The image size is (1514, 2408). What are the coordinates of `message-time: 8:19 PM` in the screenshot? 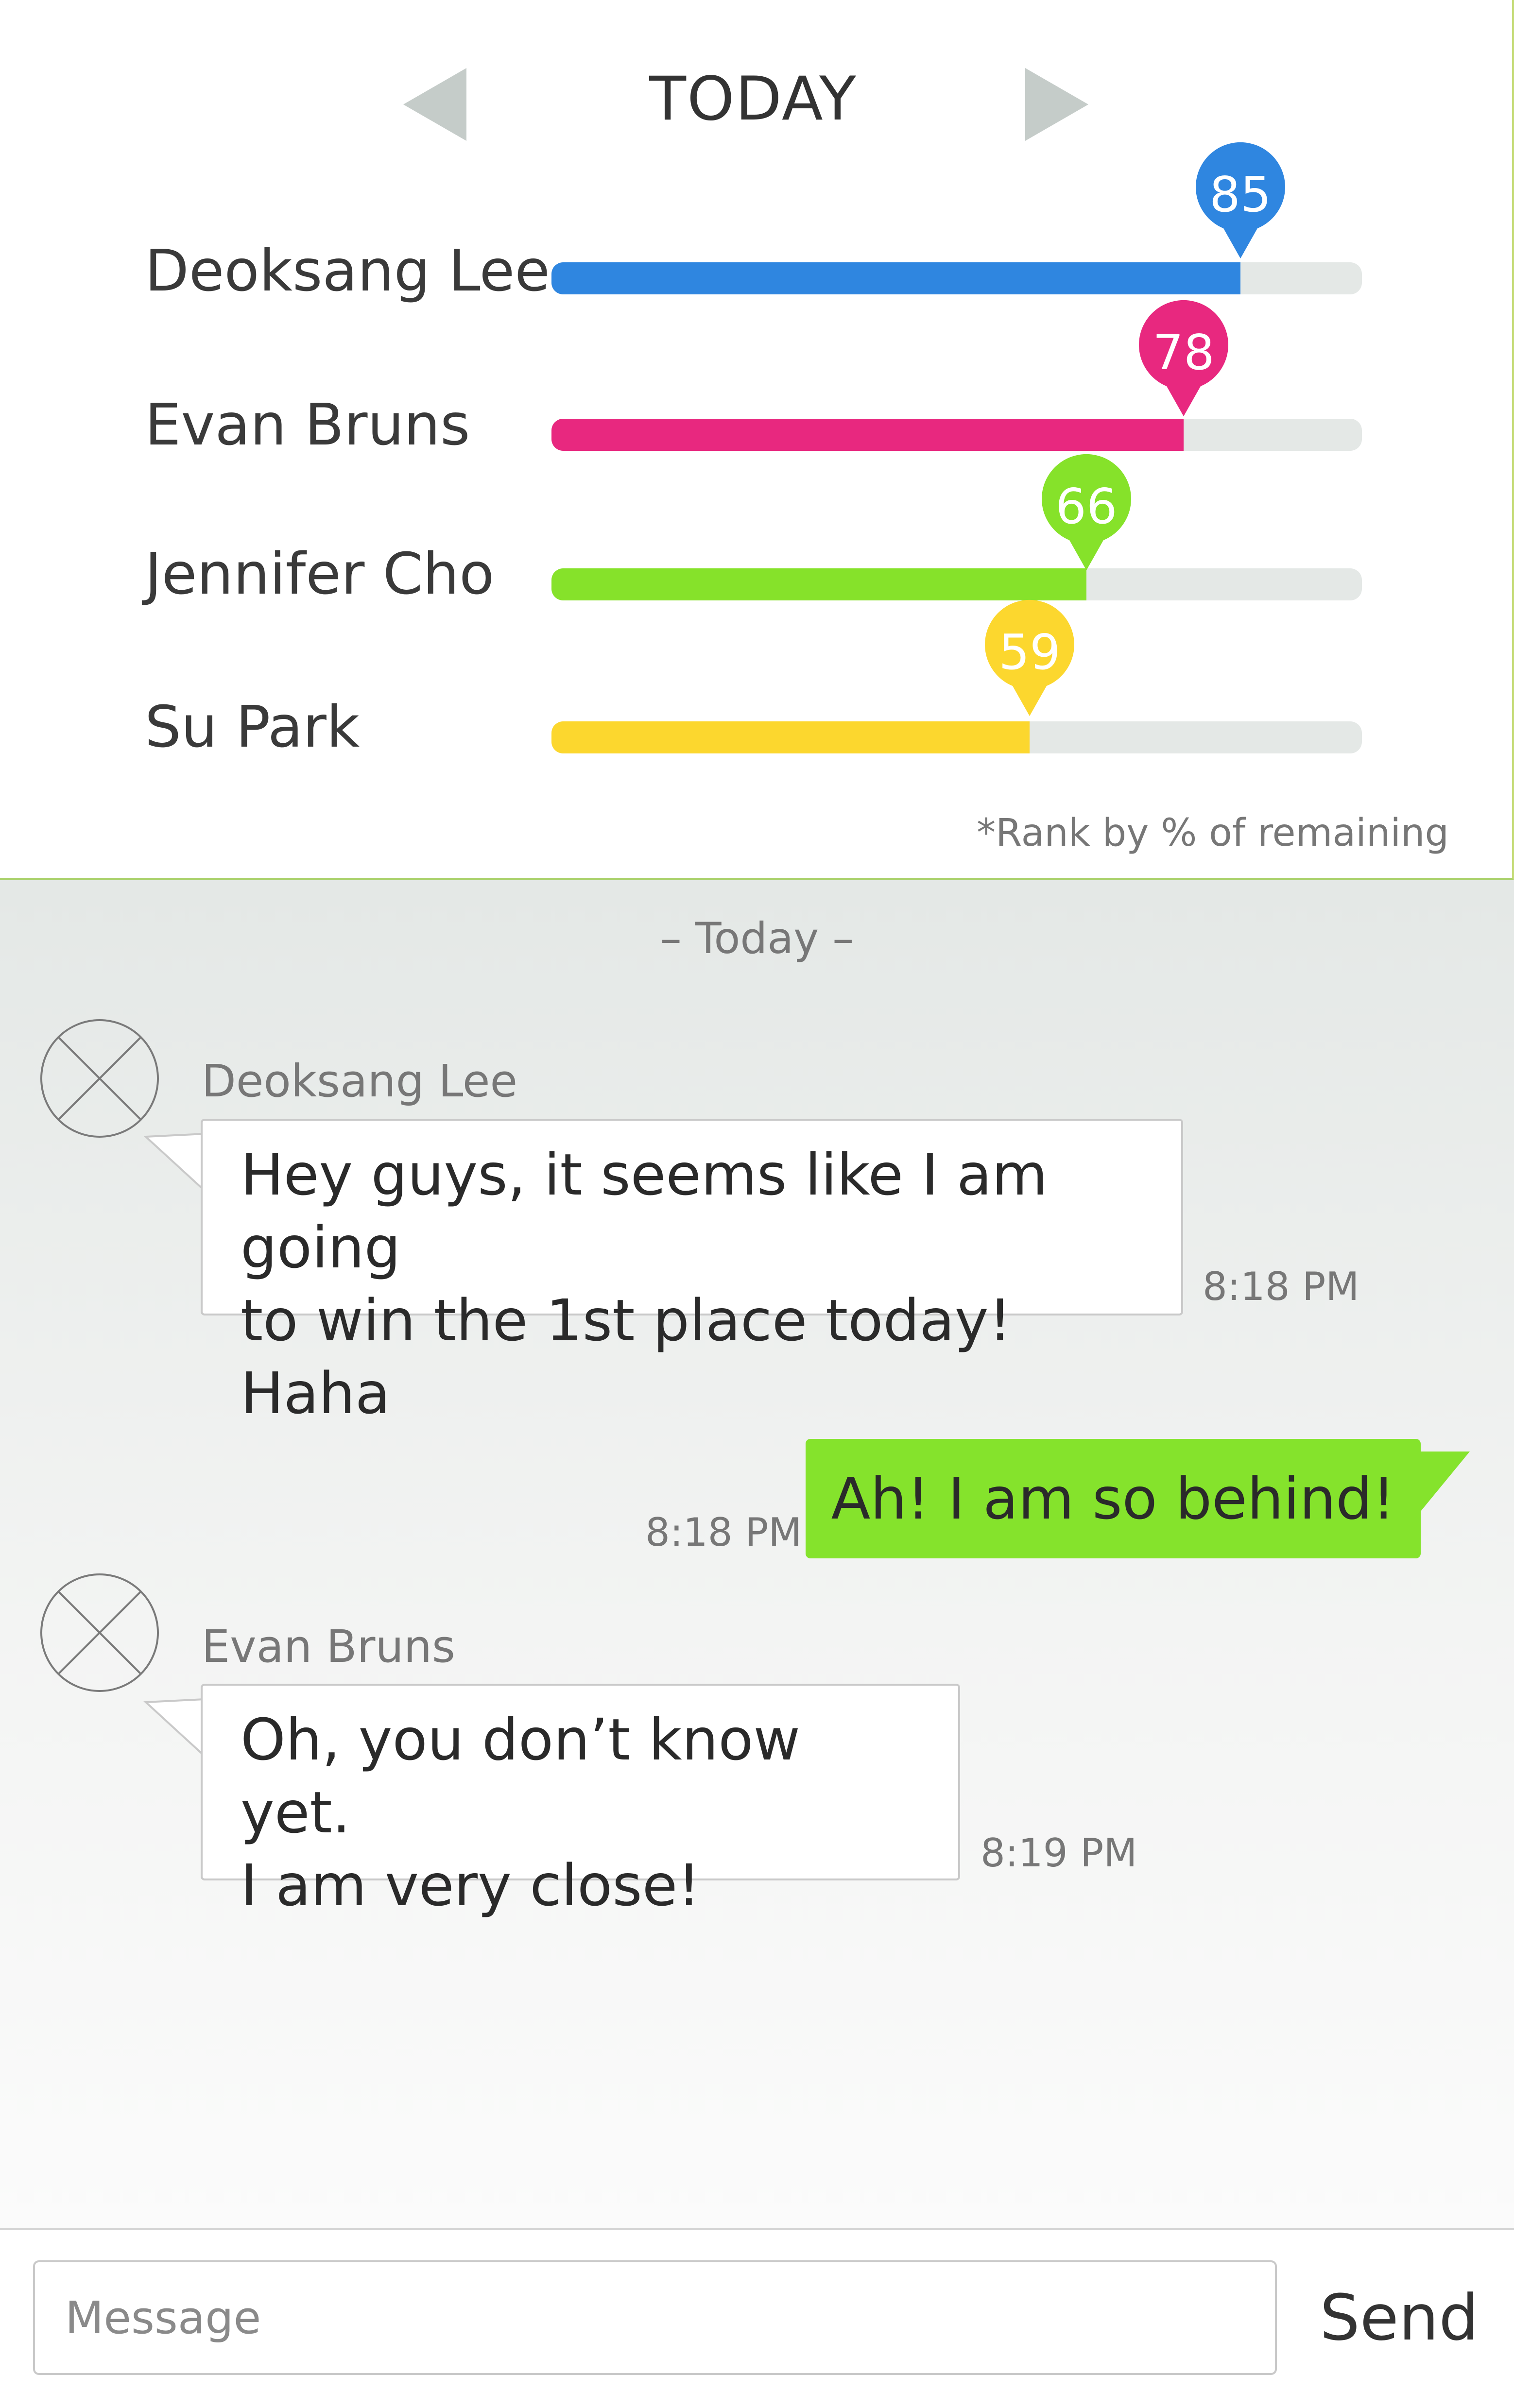 It's located at (1059, 1853).